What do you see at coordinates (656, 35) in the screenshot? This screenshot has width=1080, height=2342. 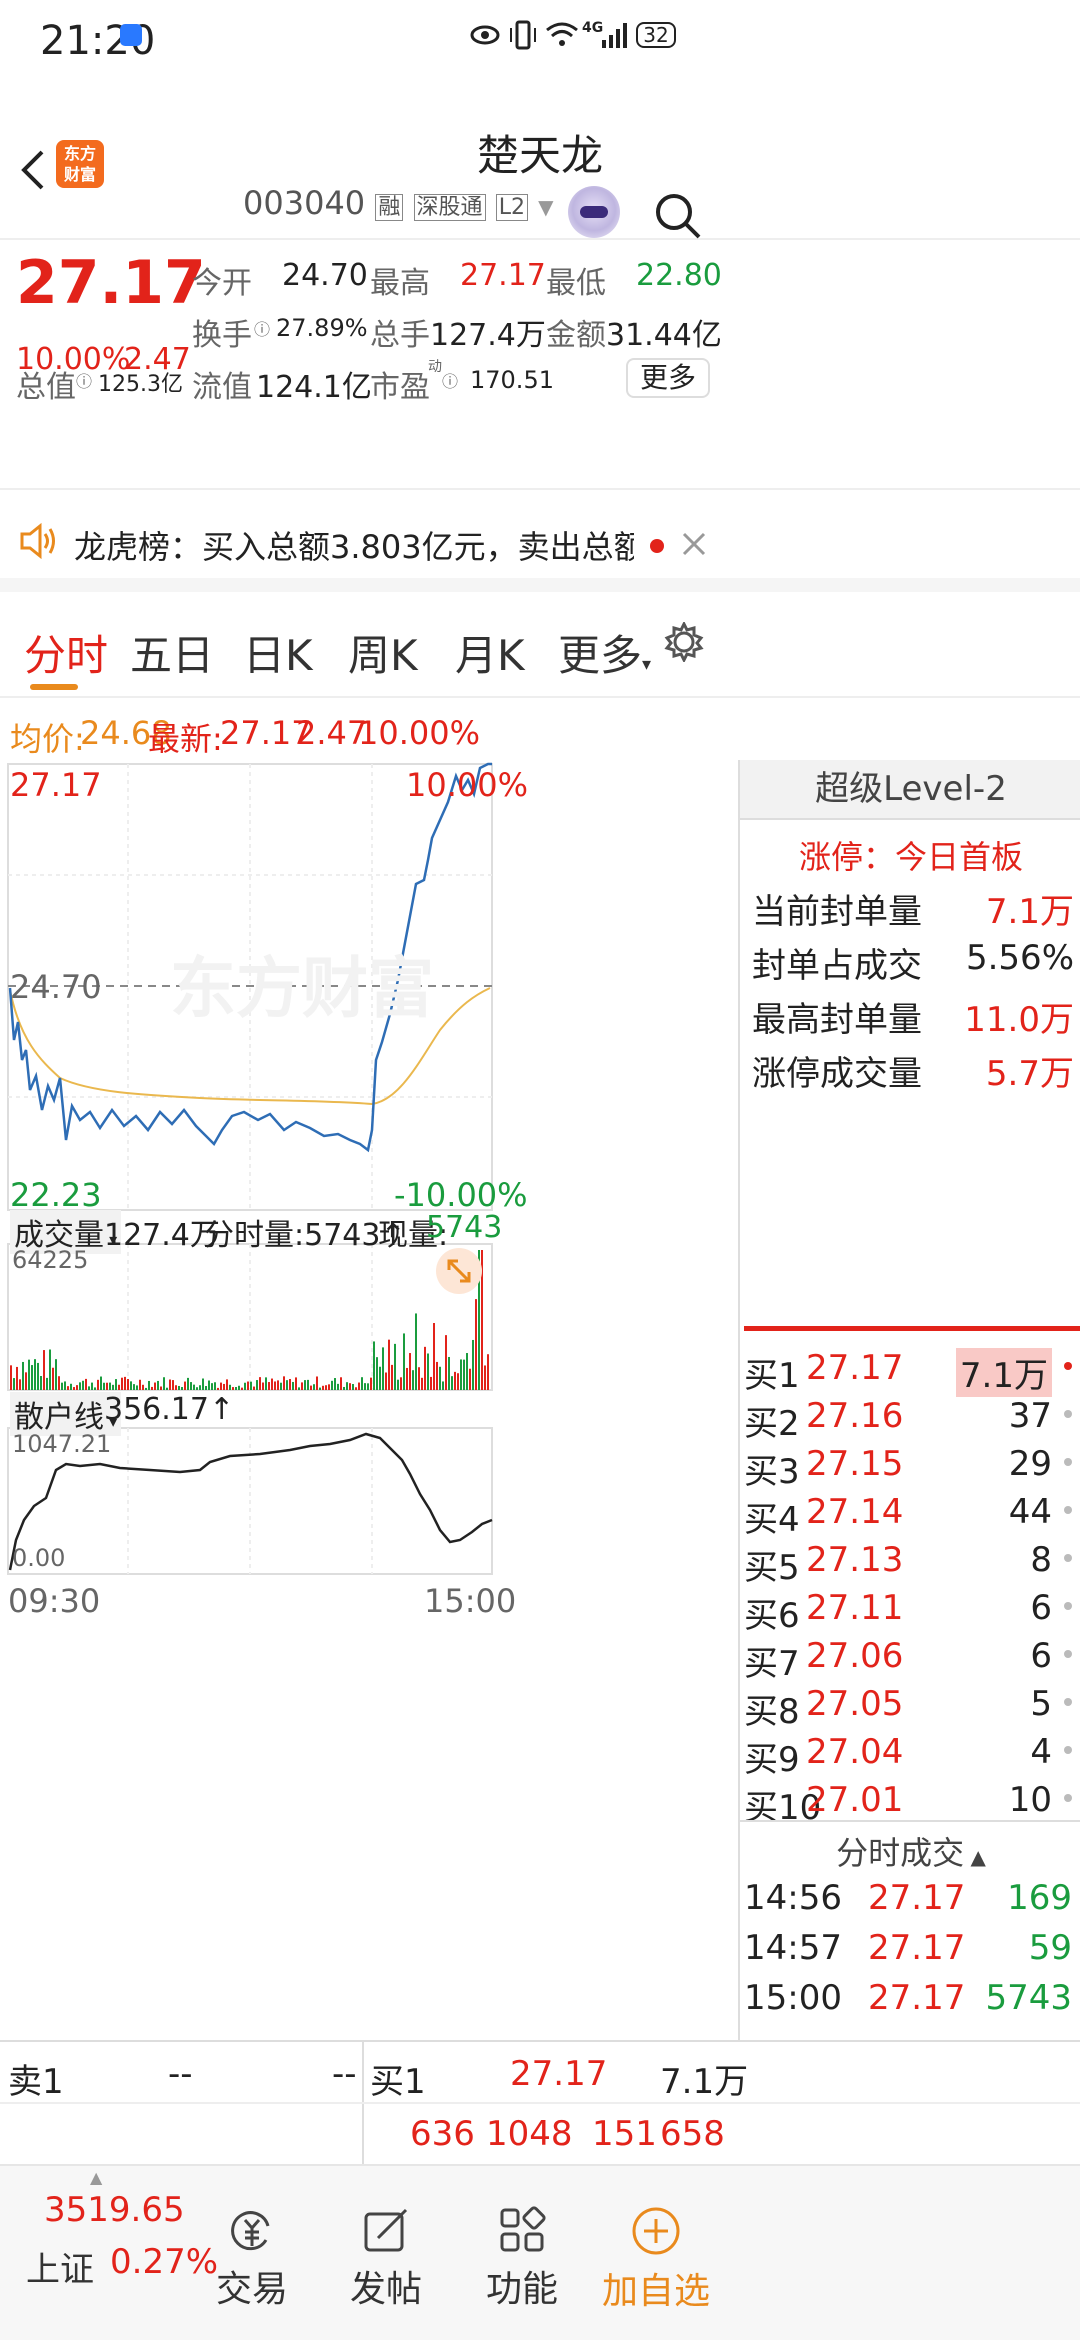 I see `battery-icon: 32` at bounding box center [656, 35].